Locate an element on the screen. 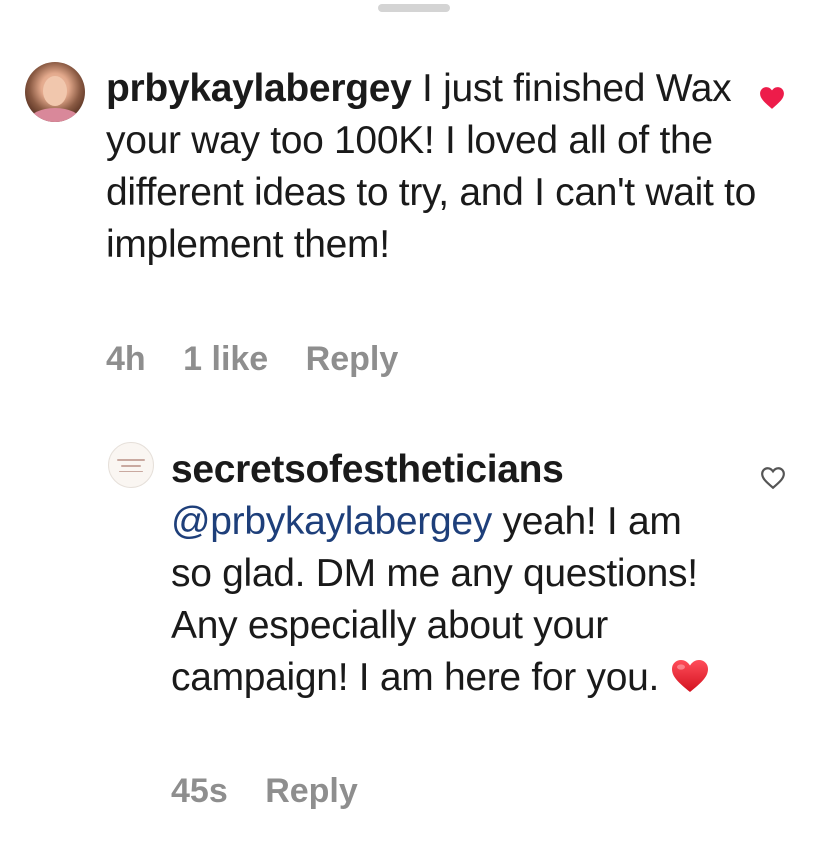  comment-mention: @prbykaylabergey is located at coordinates (331, 521).